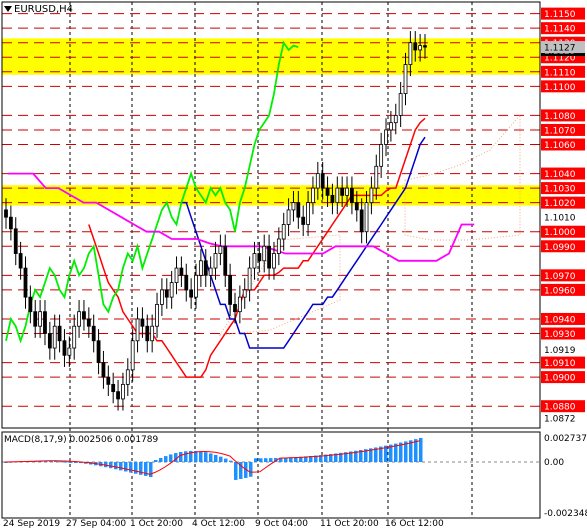 The width and height of the screenshot is (587, 532). What do you see at coordinates (349, 524) in the screenshot?
I see `time-axis-label: 11 Oct 20:00` at bounding box center [349, 524].